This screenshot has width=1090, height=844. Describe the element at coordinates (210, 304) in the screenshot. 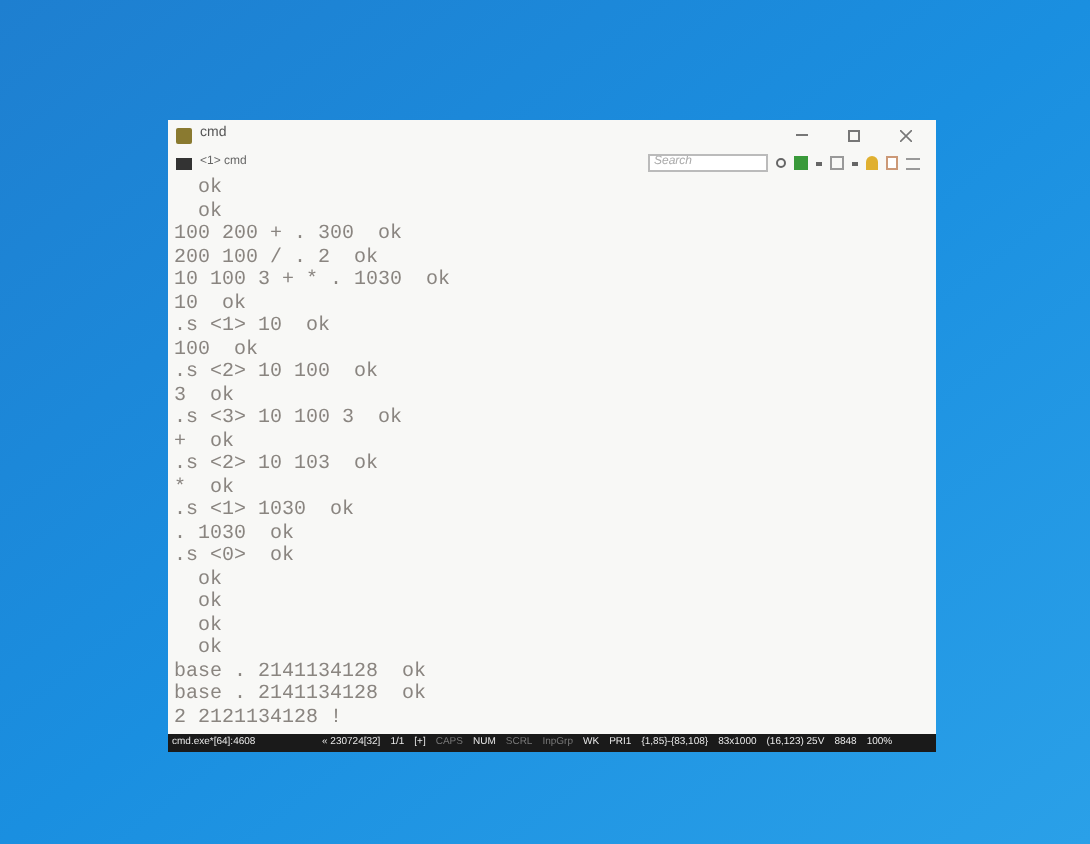

I see `console-line: 10 ok` at that location.